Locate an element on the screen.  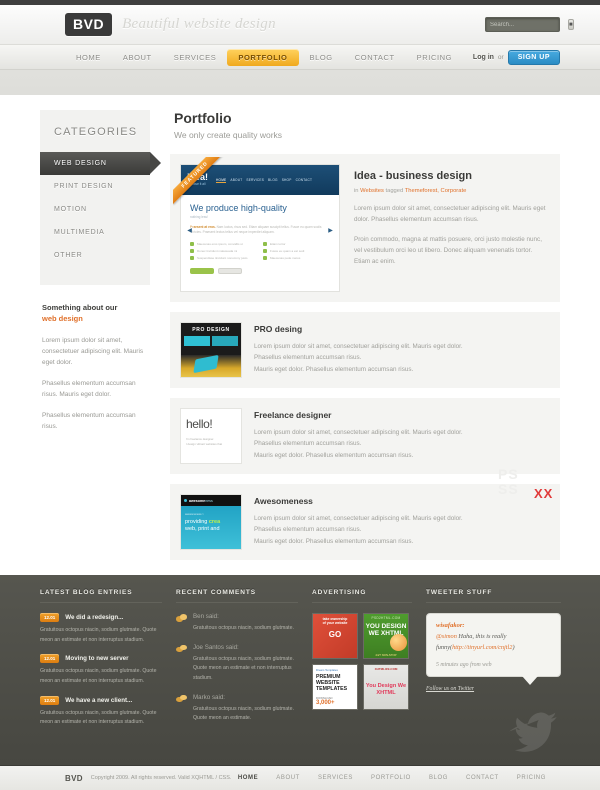
sidebar-item-label: MOTION is located at coordinates (95, 209).